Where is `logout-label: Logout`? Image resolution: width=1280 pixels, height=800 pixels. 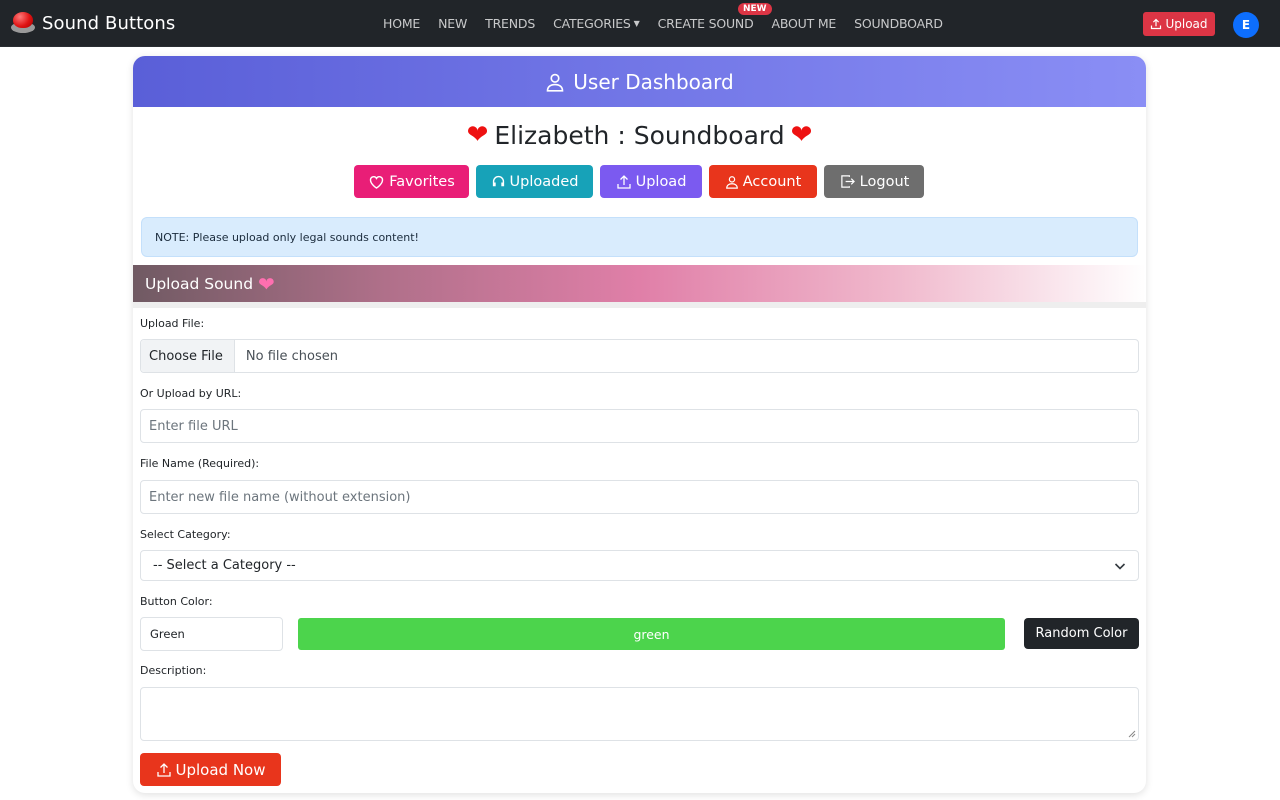
logout-label: Logout is located at coordinates (884, 181).